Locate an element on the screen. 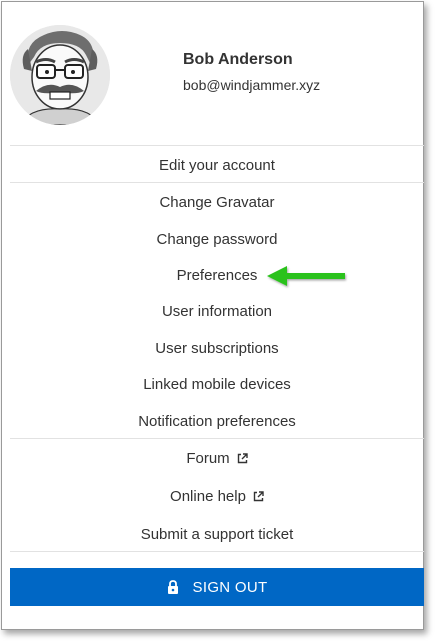 Image resolution: width=436 pixels, height=641 pixels. menu-item-label: Preferences is located at coordinates (217, 275).